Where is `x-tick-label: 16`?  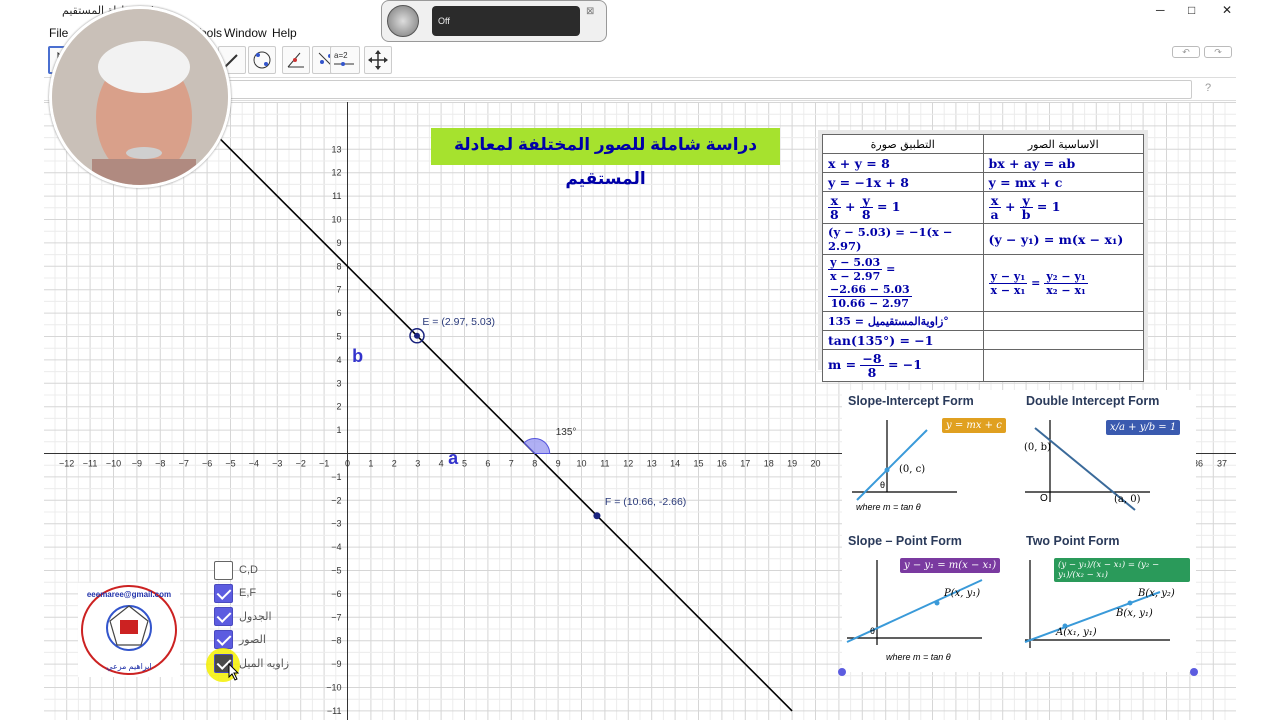
x-tick-label: 16 is located at coordinates (722, 464).